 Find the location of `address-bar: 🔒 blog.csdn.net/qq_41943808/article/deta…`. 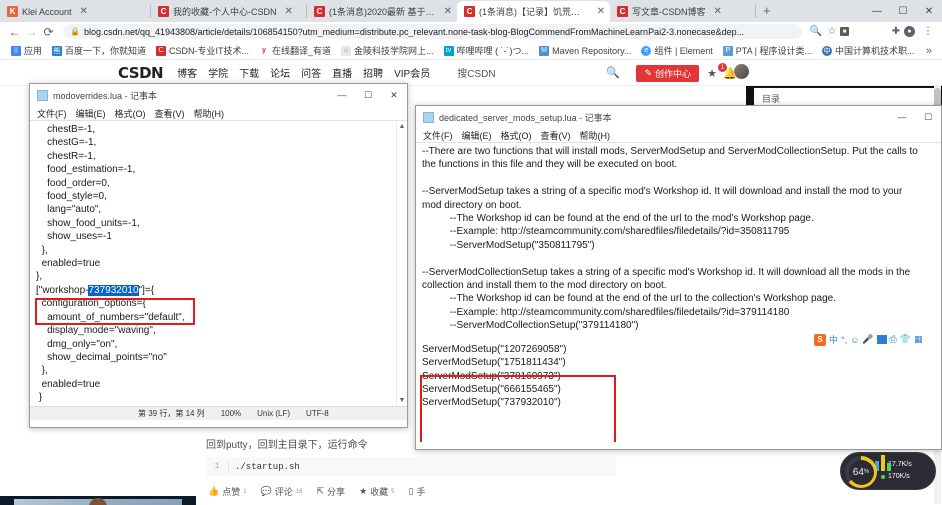

address-bar: 🔒 blog.csdn.net/qq_41943808/article/deta… is located at coordinates (432, 31).